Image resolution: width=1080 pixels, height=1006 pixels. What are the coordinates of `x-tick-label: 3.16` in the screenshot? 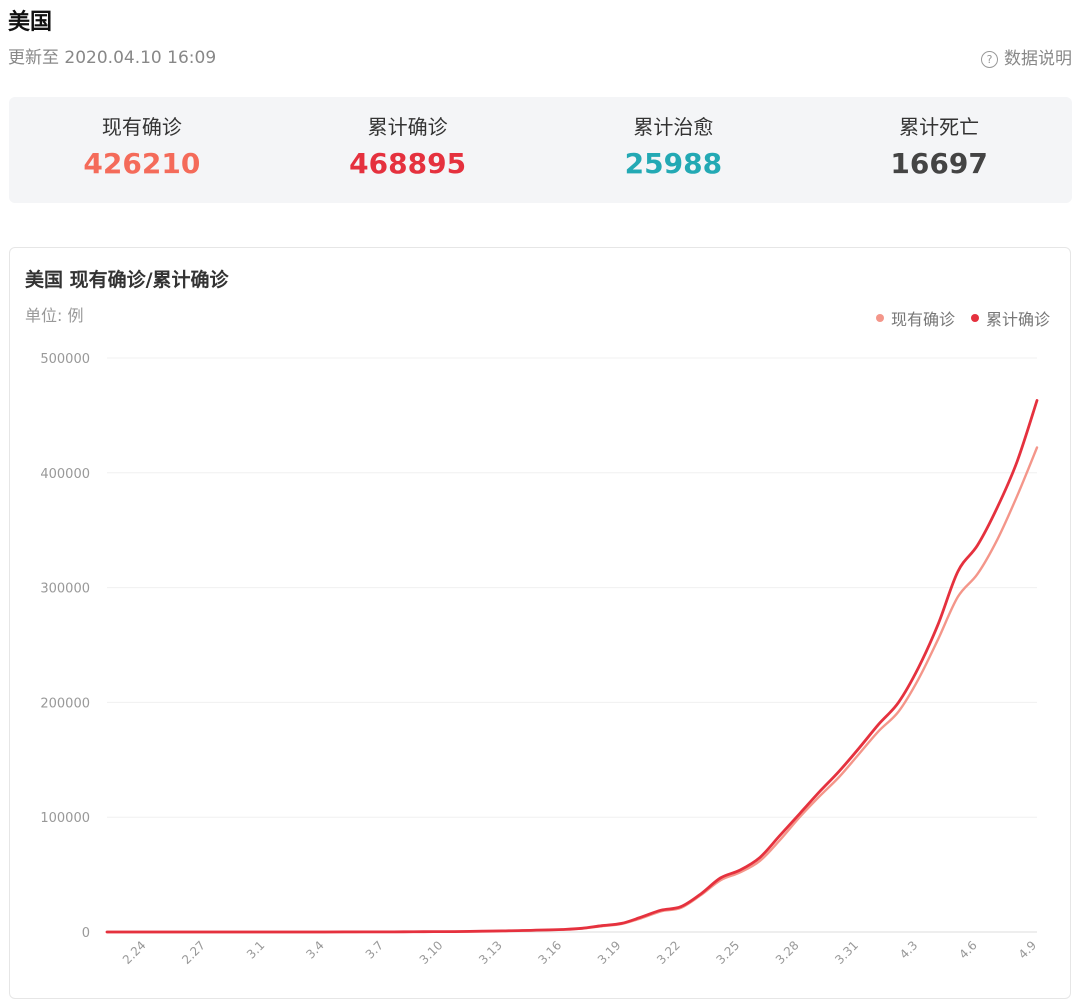 It's located at (549, 952).